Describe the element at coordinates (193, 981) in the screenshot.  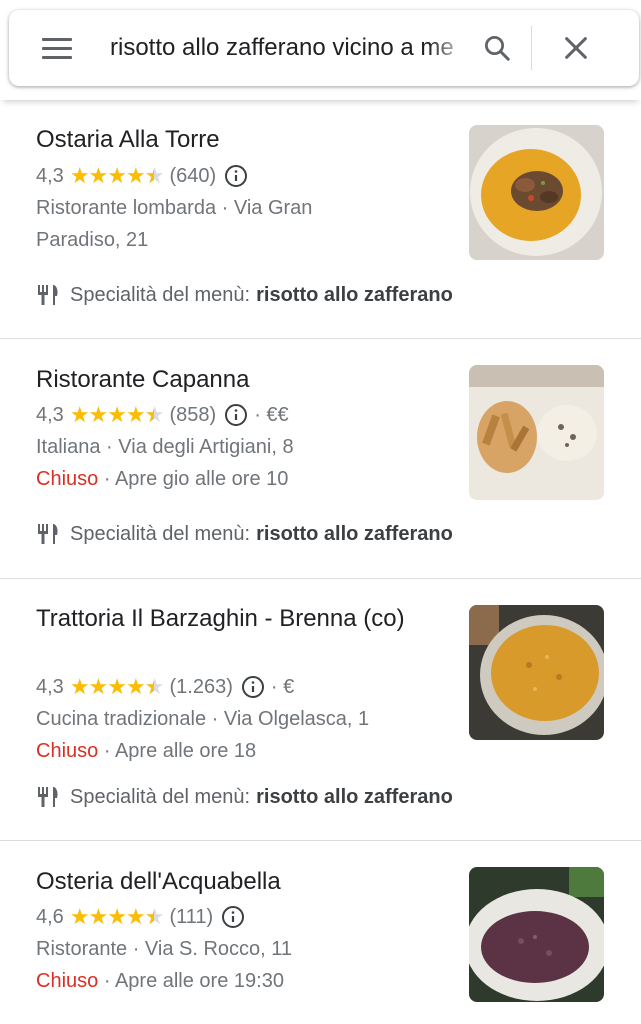
I see `opening-hours: · Apre alle ore 19:30` at that location.